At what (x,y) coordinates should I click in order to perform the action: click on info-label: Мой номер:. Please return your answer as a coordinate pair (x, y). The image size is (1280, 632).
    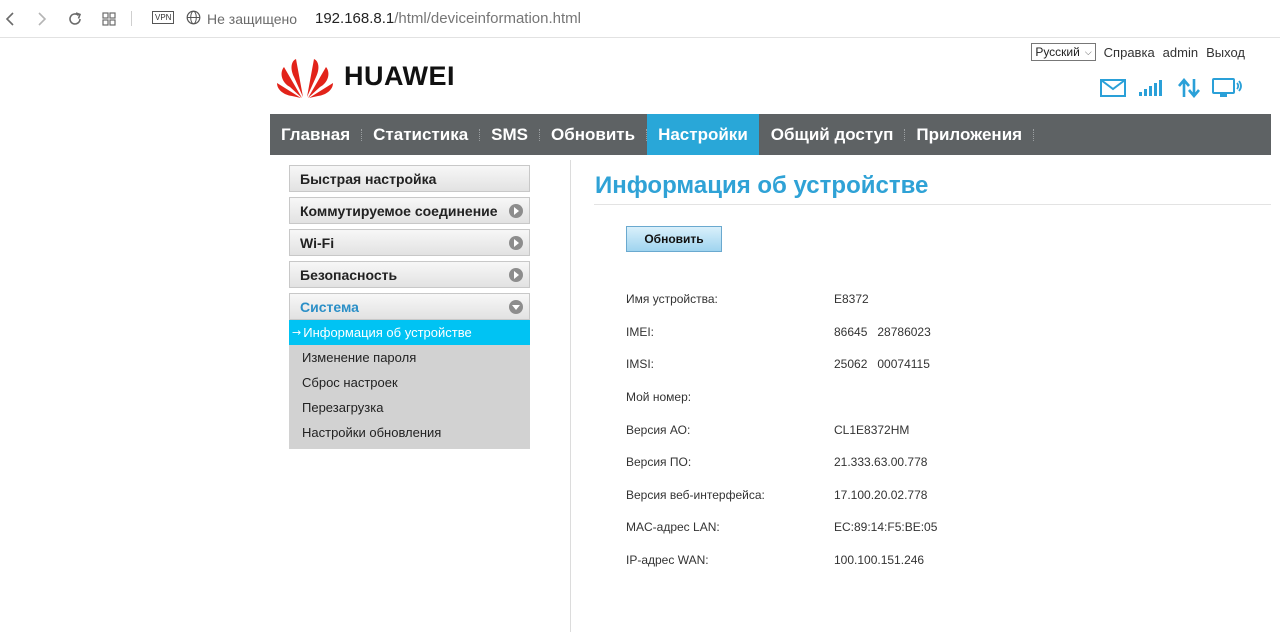
    Looking at the image, I should click on (659, 397).